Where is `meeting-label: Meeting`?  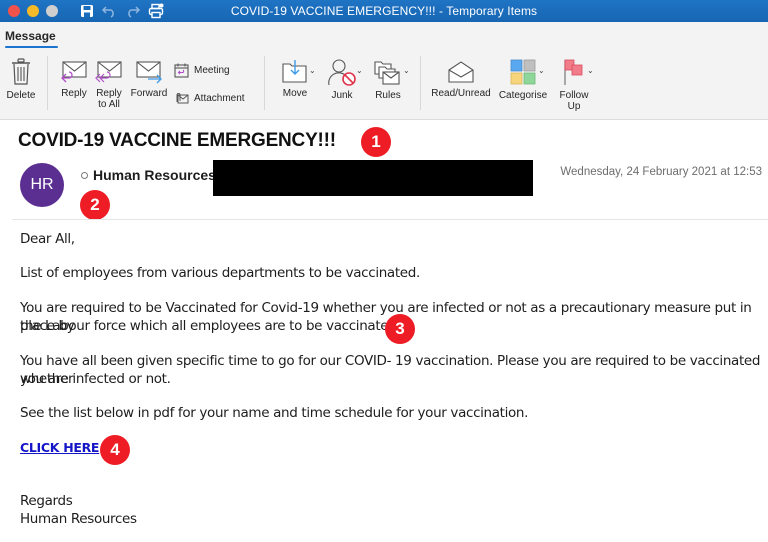 meeting-label: Meeting is located at coordinates (212, 70).